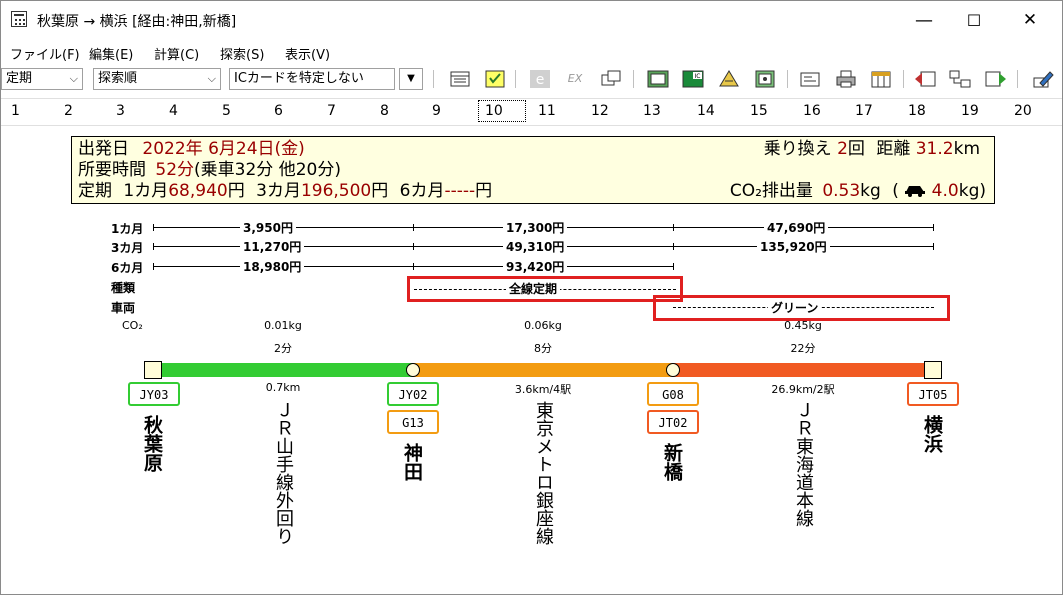 This screenshot has width=1063, height=595. Describe the element at coordinates (996, 79) in the screenshot. I see `next-route-icon` at that location.